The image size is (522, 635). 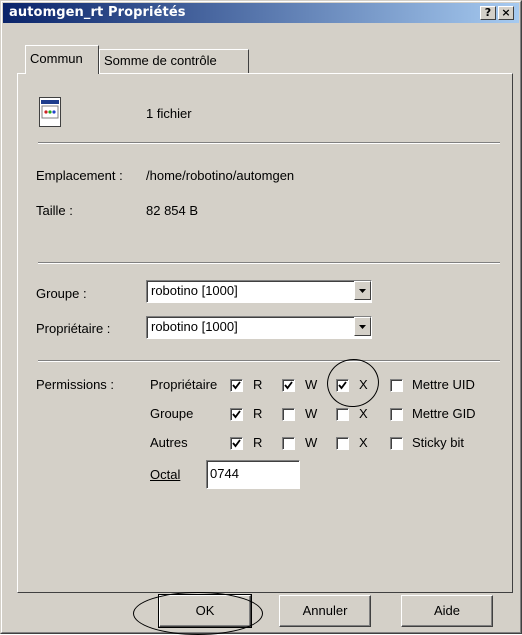 What do you see at coordinates (236, 443) in the screenshot?
I see `others-read-checkbox` at bounding box center [236, 443].